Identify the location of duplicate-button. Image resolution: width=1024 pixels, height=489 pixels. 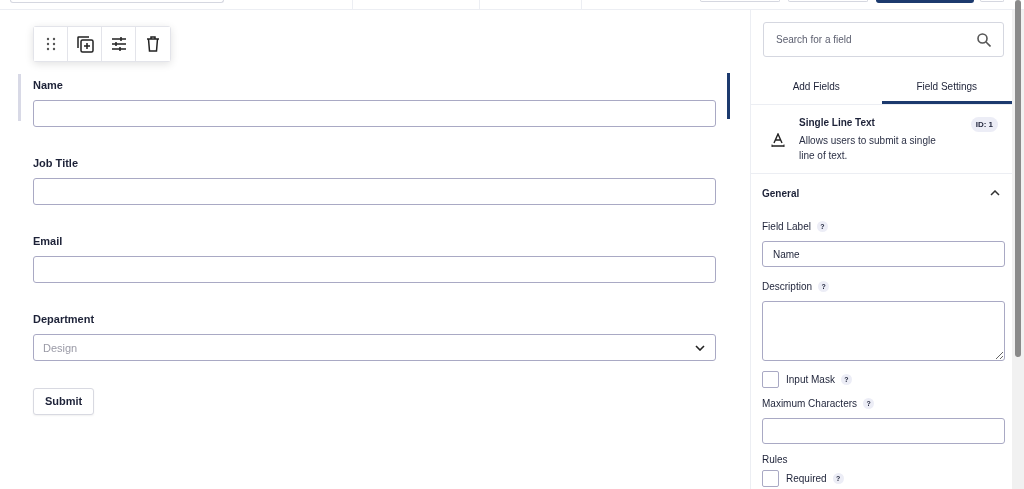
(85, 44).